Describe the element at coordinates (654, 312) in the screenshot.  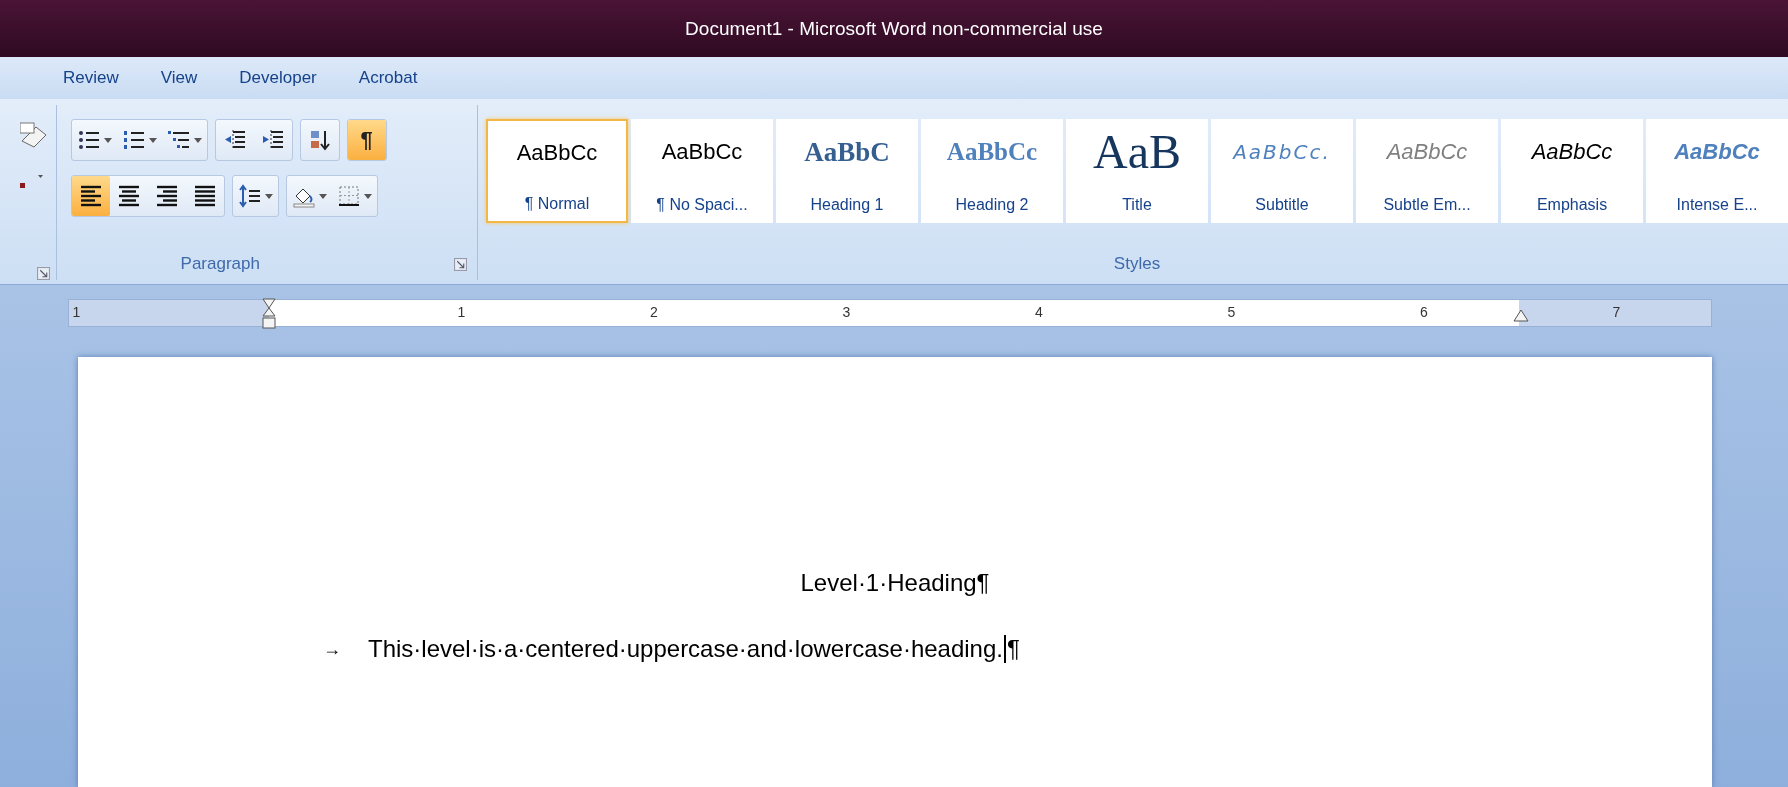
I see `ruler-number: 2` at that location.